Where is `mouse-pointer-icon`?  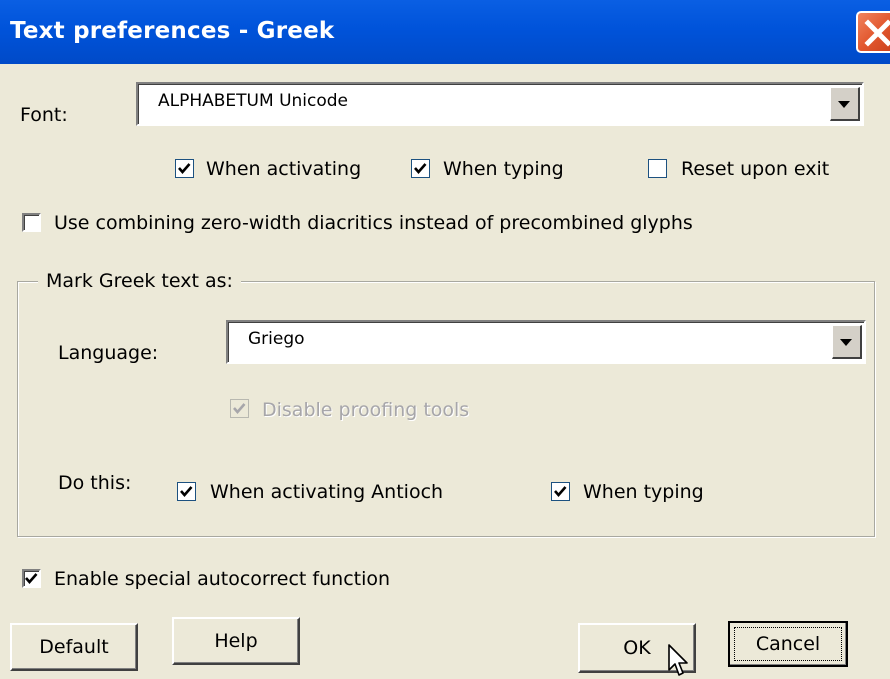
mouse-pointer-icon is located at coordinates (678, 660).